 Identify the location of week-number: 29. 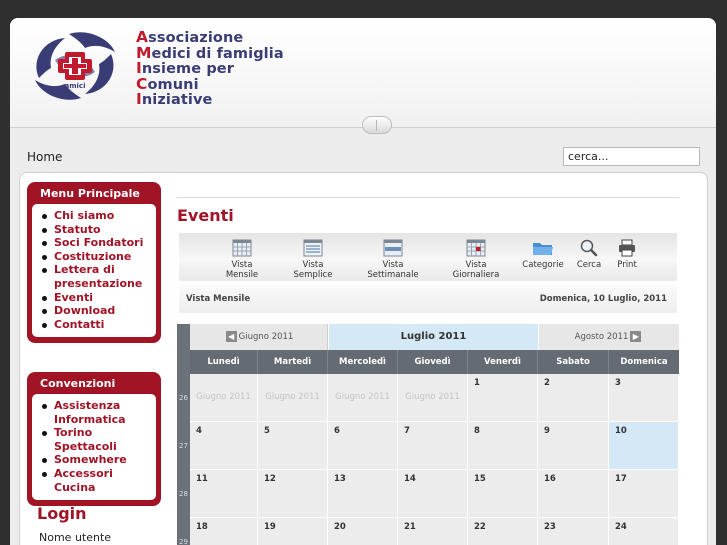
(183, 531).